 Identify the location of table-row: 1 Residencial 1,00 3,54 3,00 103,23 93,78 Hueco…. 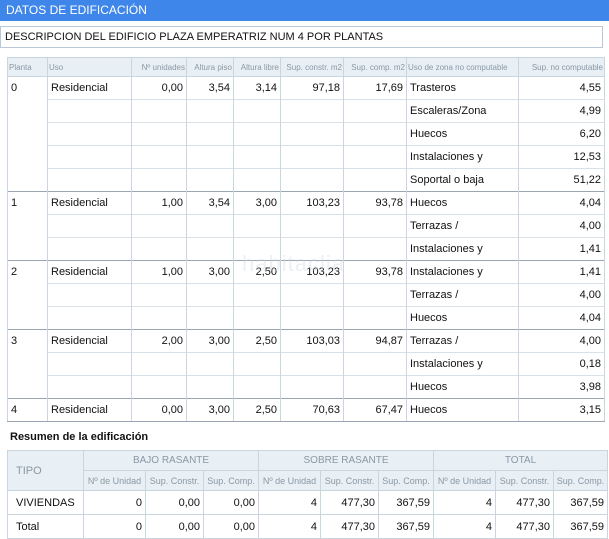
(306, 203).